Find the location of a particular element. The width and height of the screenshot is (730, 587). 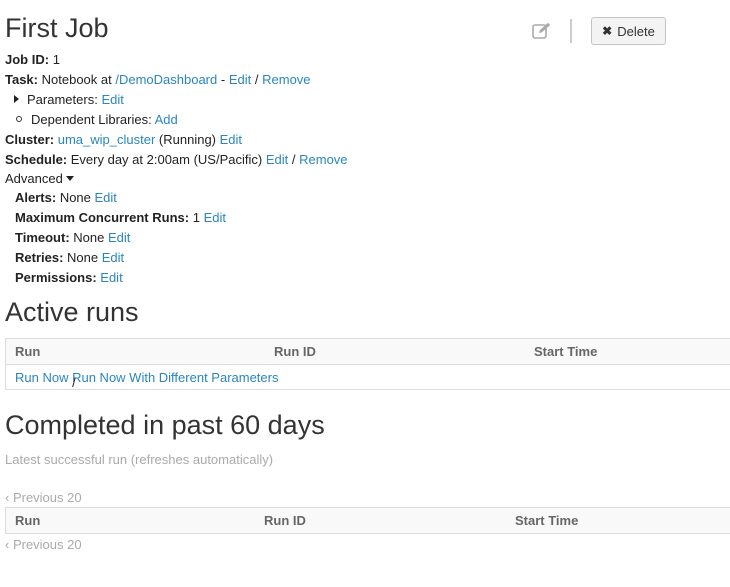

max-concurrent-runs-edit-link: Edit is located at coordinates (215, 217).